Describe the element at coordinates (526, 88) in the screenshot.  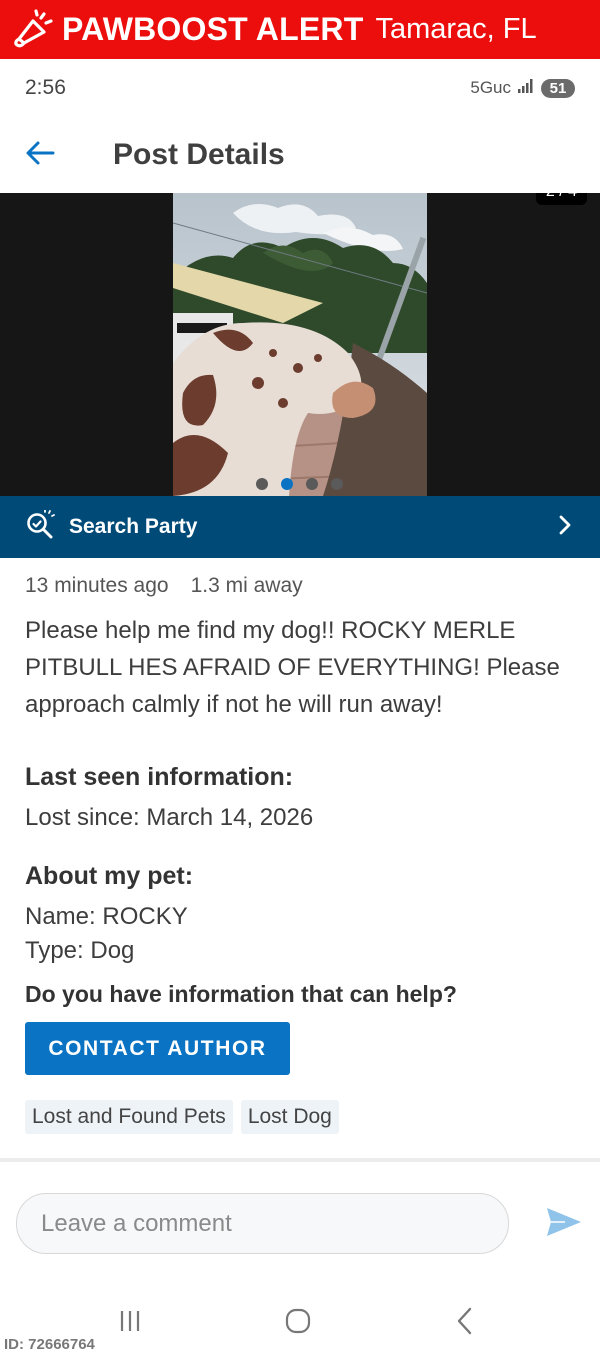
I see `signal-icon` at that location.